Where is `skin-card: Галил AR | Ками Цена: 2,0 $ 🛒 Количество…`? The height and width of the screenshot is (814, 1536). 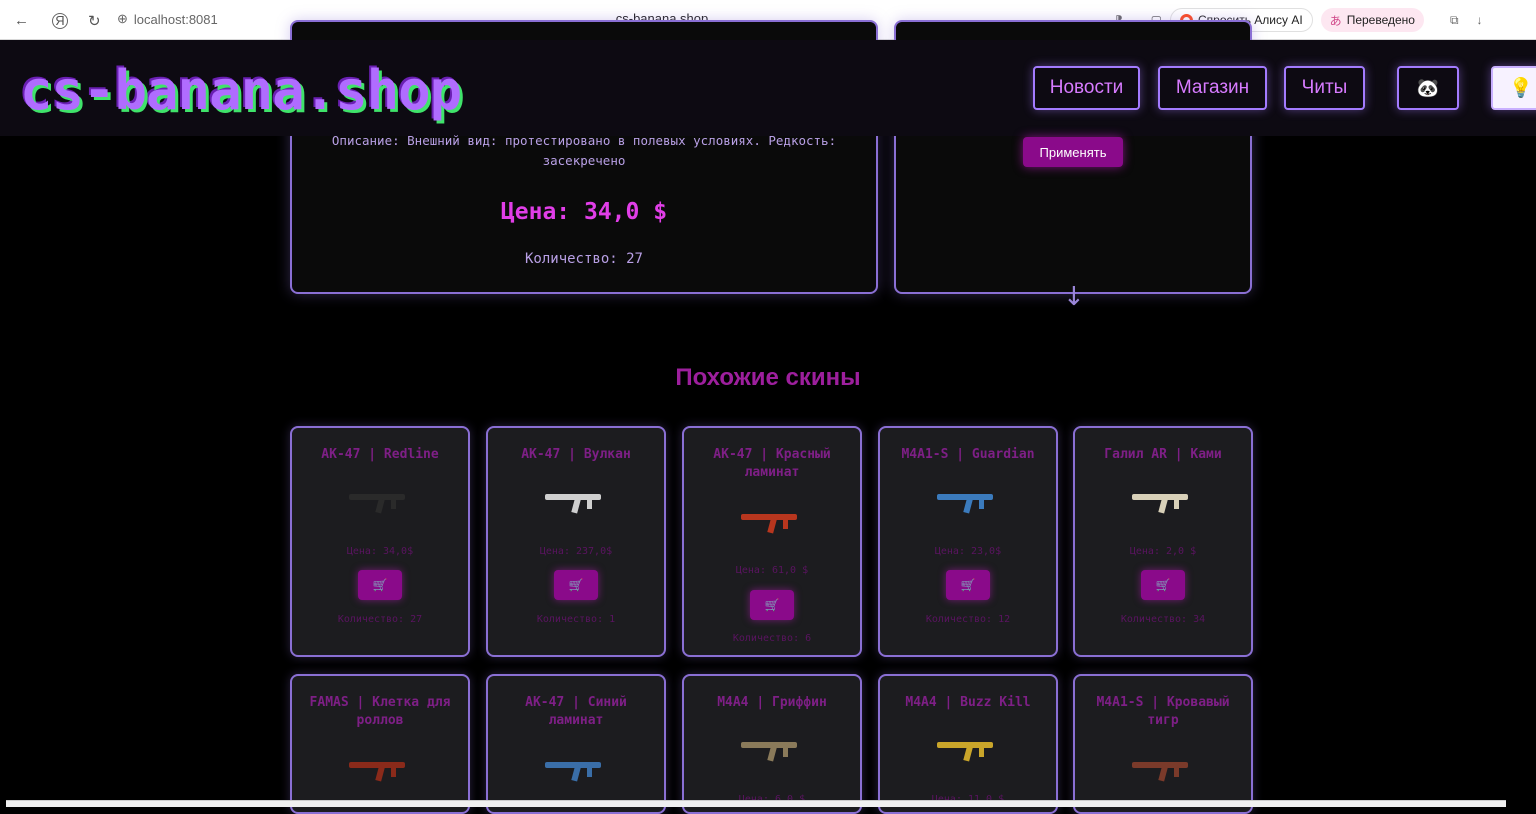 skin-card: Галил AR | Ками Цена: 2,0 $ 🛒 Количество… is located at coordinates (1163, 541).